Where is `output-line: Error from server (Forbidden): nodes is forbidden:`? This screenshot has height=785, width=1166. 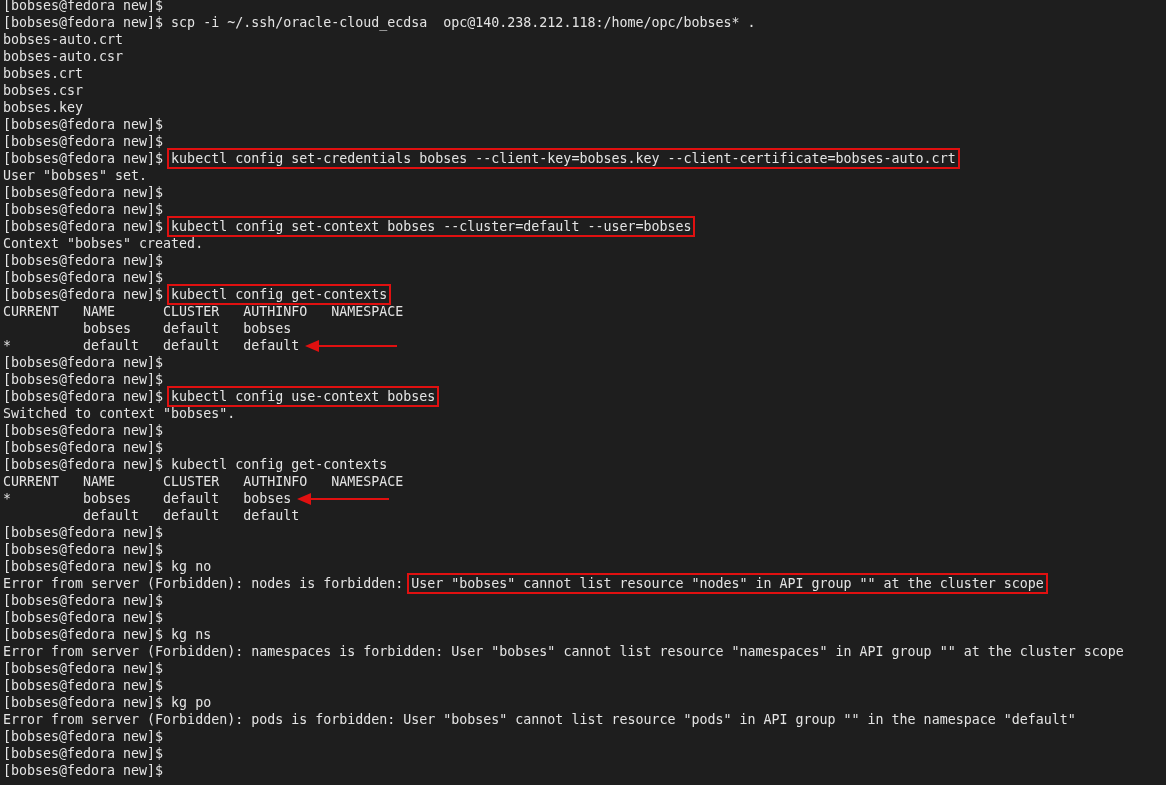 output-line: Error from server (Forbidden): nodes is forbidden: is located at coordinates (204, 583).